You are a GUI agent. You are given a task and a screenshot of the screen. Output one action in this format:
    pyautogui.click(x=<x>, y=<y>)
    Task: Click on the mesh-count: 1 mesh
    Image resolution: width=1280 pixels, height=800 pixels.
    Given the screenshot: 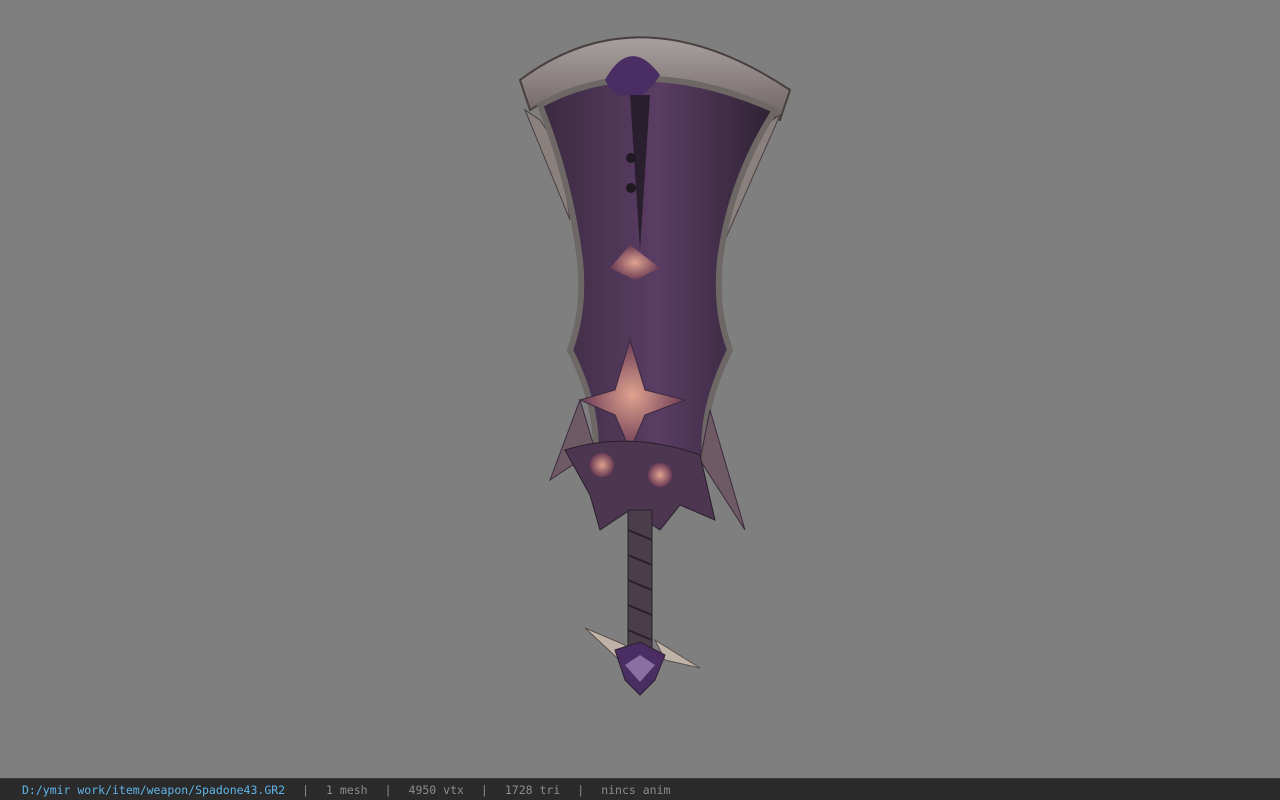 What is the action you would take?
    pyautogui.click(x=347, y=789)
    